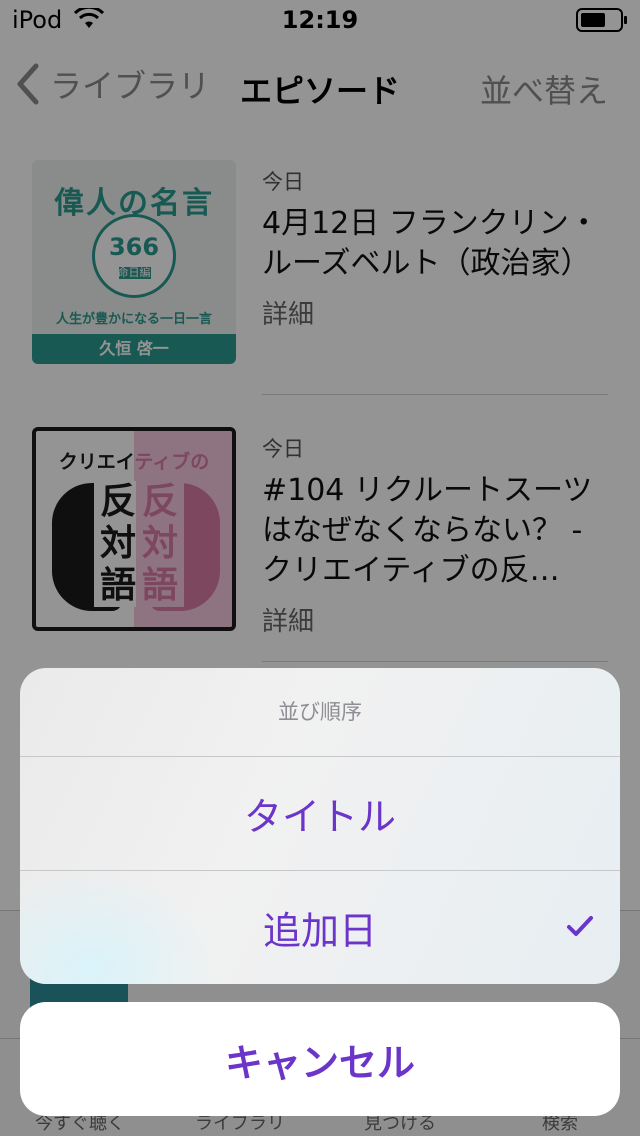 The image size is (640, 1136). What do you see at coordinates (320, 712) in the screenshot?
I see `action-sheet-title: 並び順序` at bounding box center [320, 712].